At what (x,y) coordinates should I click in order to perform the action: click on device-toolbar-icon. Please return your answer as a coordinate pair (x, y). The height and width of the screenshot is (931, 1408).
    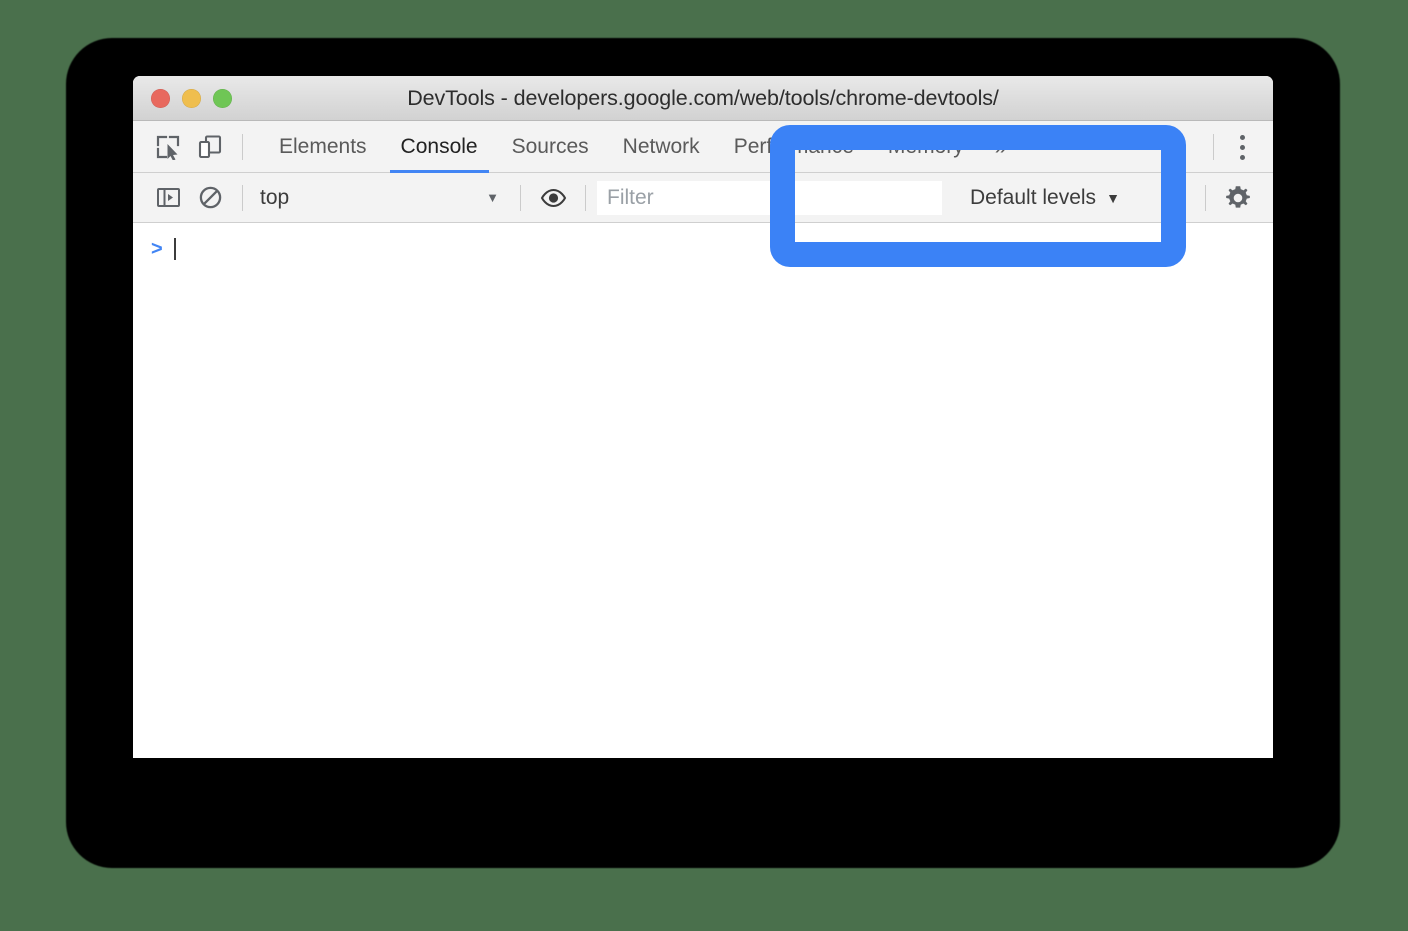
    Looking at the image, I should click on (210, 147).